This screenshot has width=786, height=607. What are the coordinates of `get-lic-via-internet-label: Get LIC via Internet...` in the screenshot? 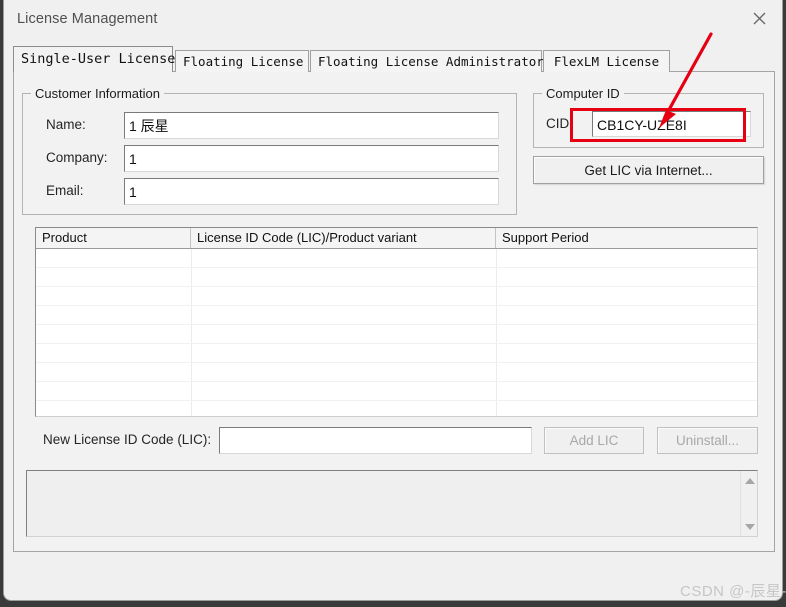 It's located at (648, 170).